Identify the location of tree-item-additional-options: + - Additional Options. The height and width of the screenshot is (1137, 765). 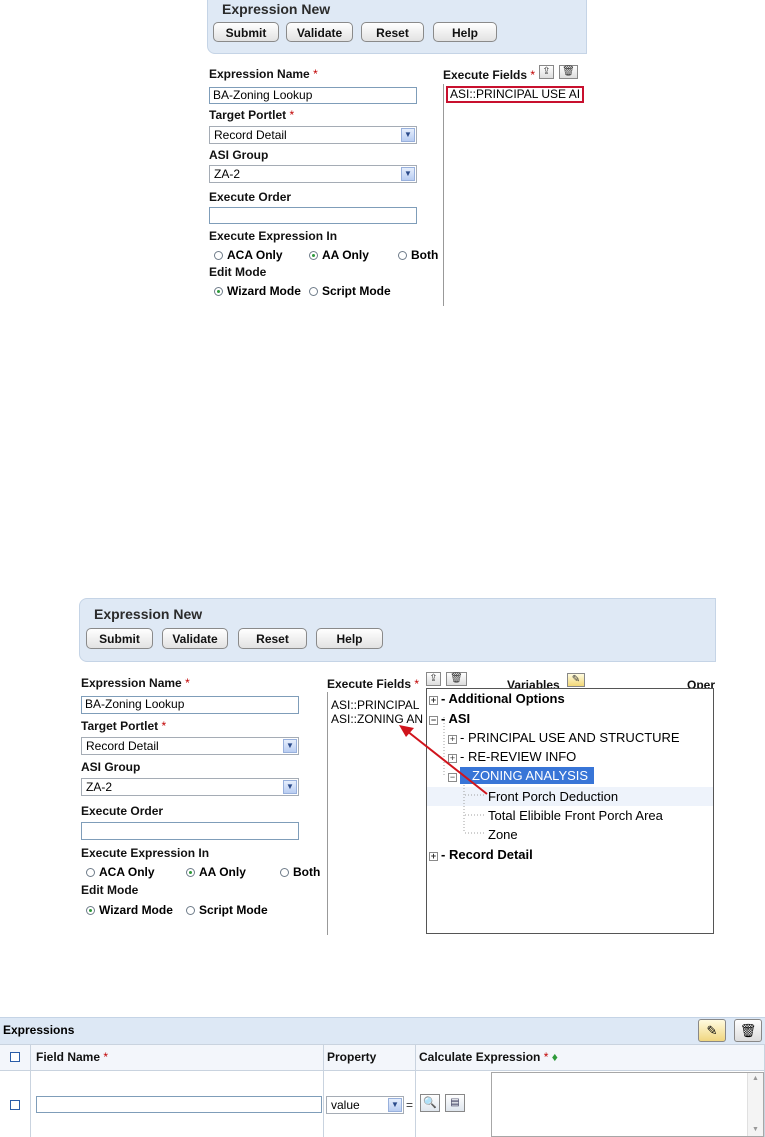
(497, 698).